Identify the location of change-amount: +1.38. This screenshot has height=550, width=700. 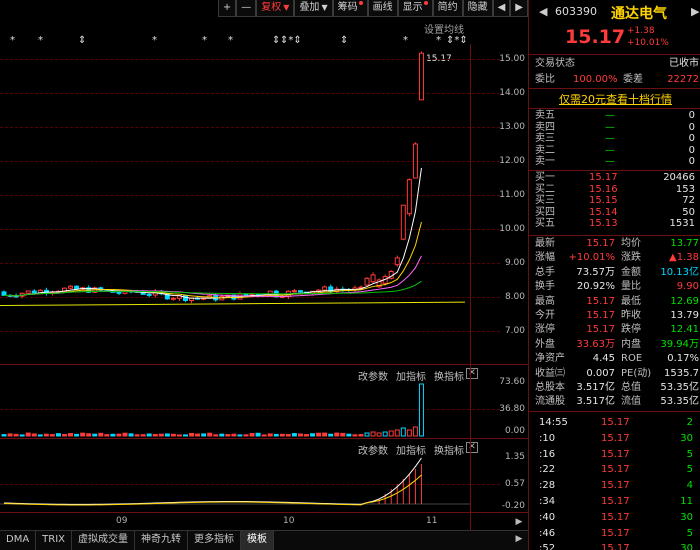
(641, 31).